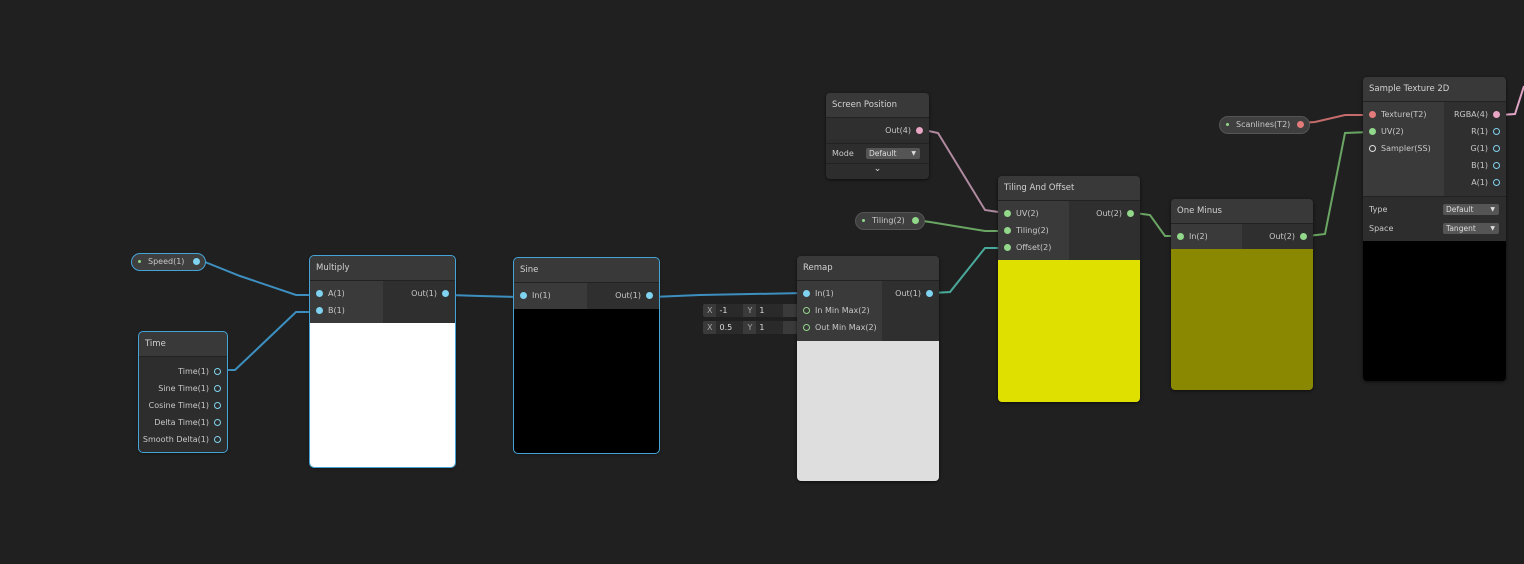 The height and width of the screenshot is (564, 1524). I want to click on tiling-input-offset: Offset(2), so click(1033, 247).